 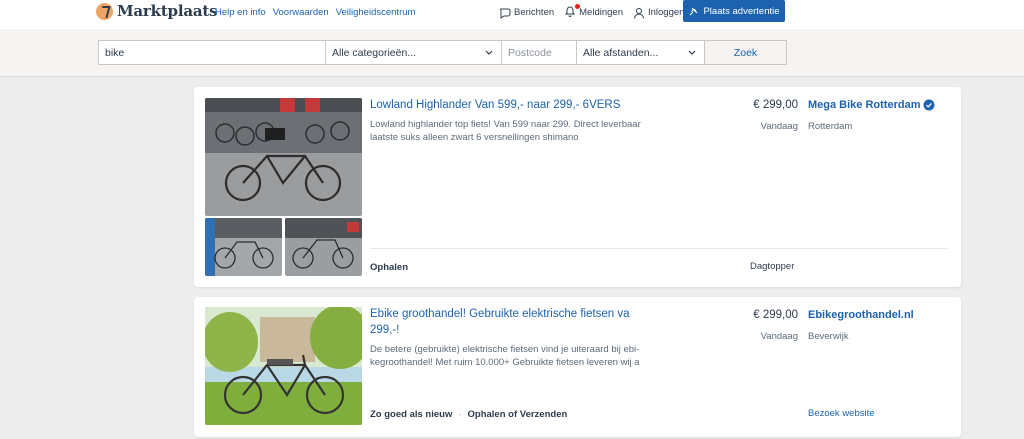 I want to click on help-link: Help en info, so click(x=240, y=12).